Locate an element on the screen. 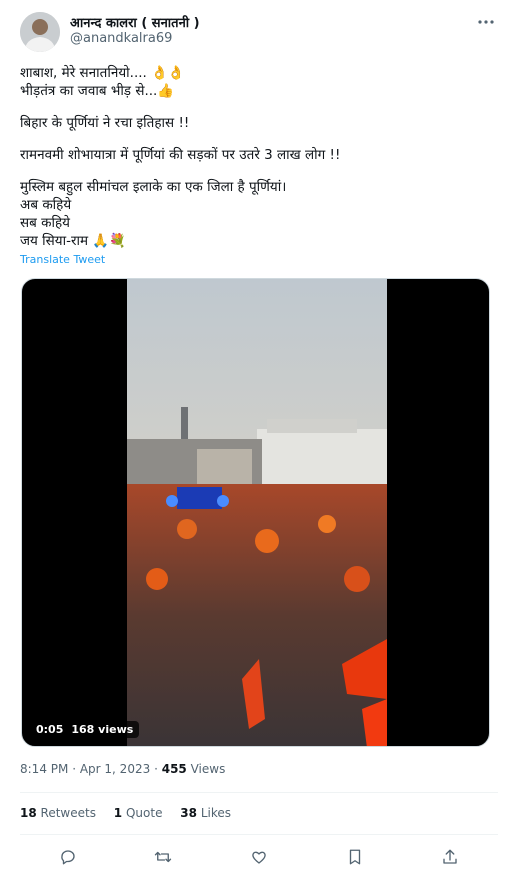 Image resolution: width=518 pixels, height=878 pixels. likes-label: Likes is located at coordinates (216, 813).